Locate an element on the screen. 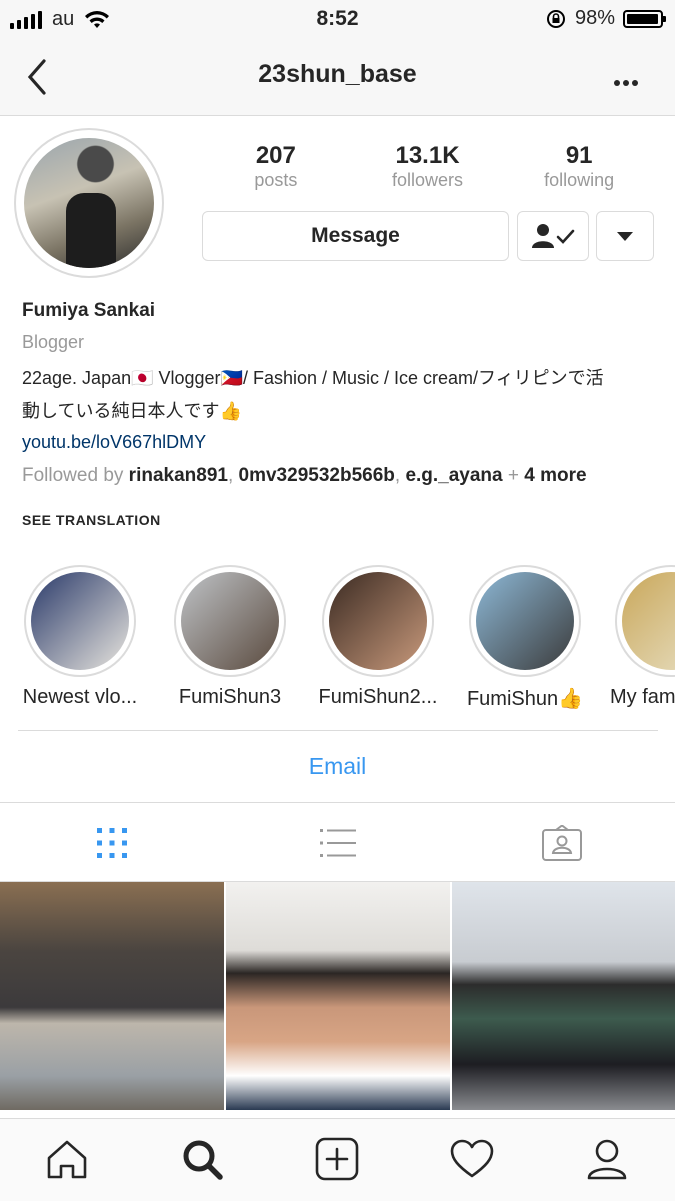  highlight-label: My fam is located at coordinates (642, 697).